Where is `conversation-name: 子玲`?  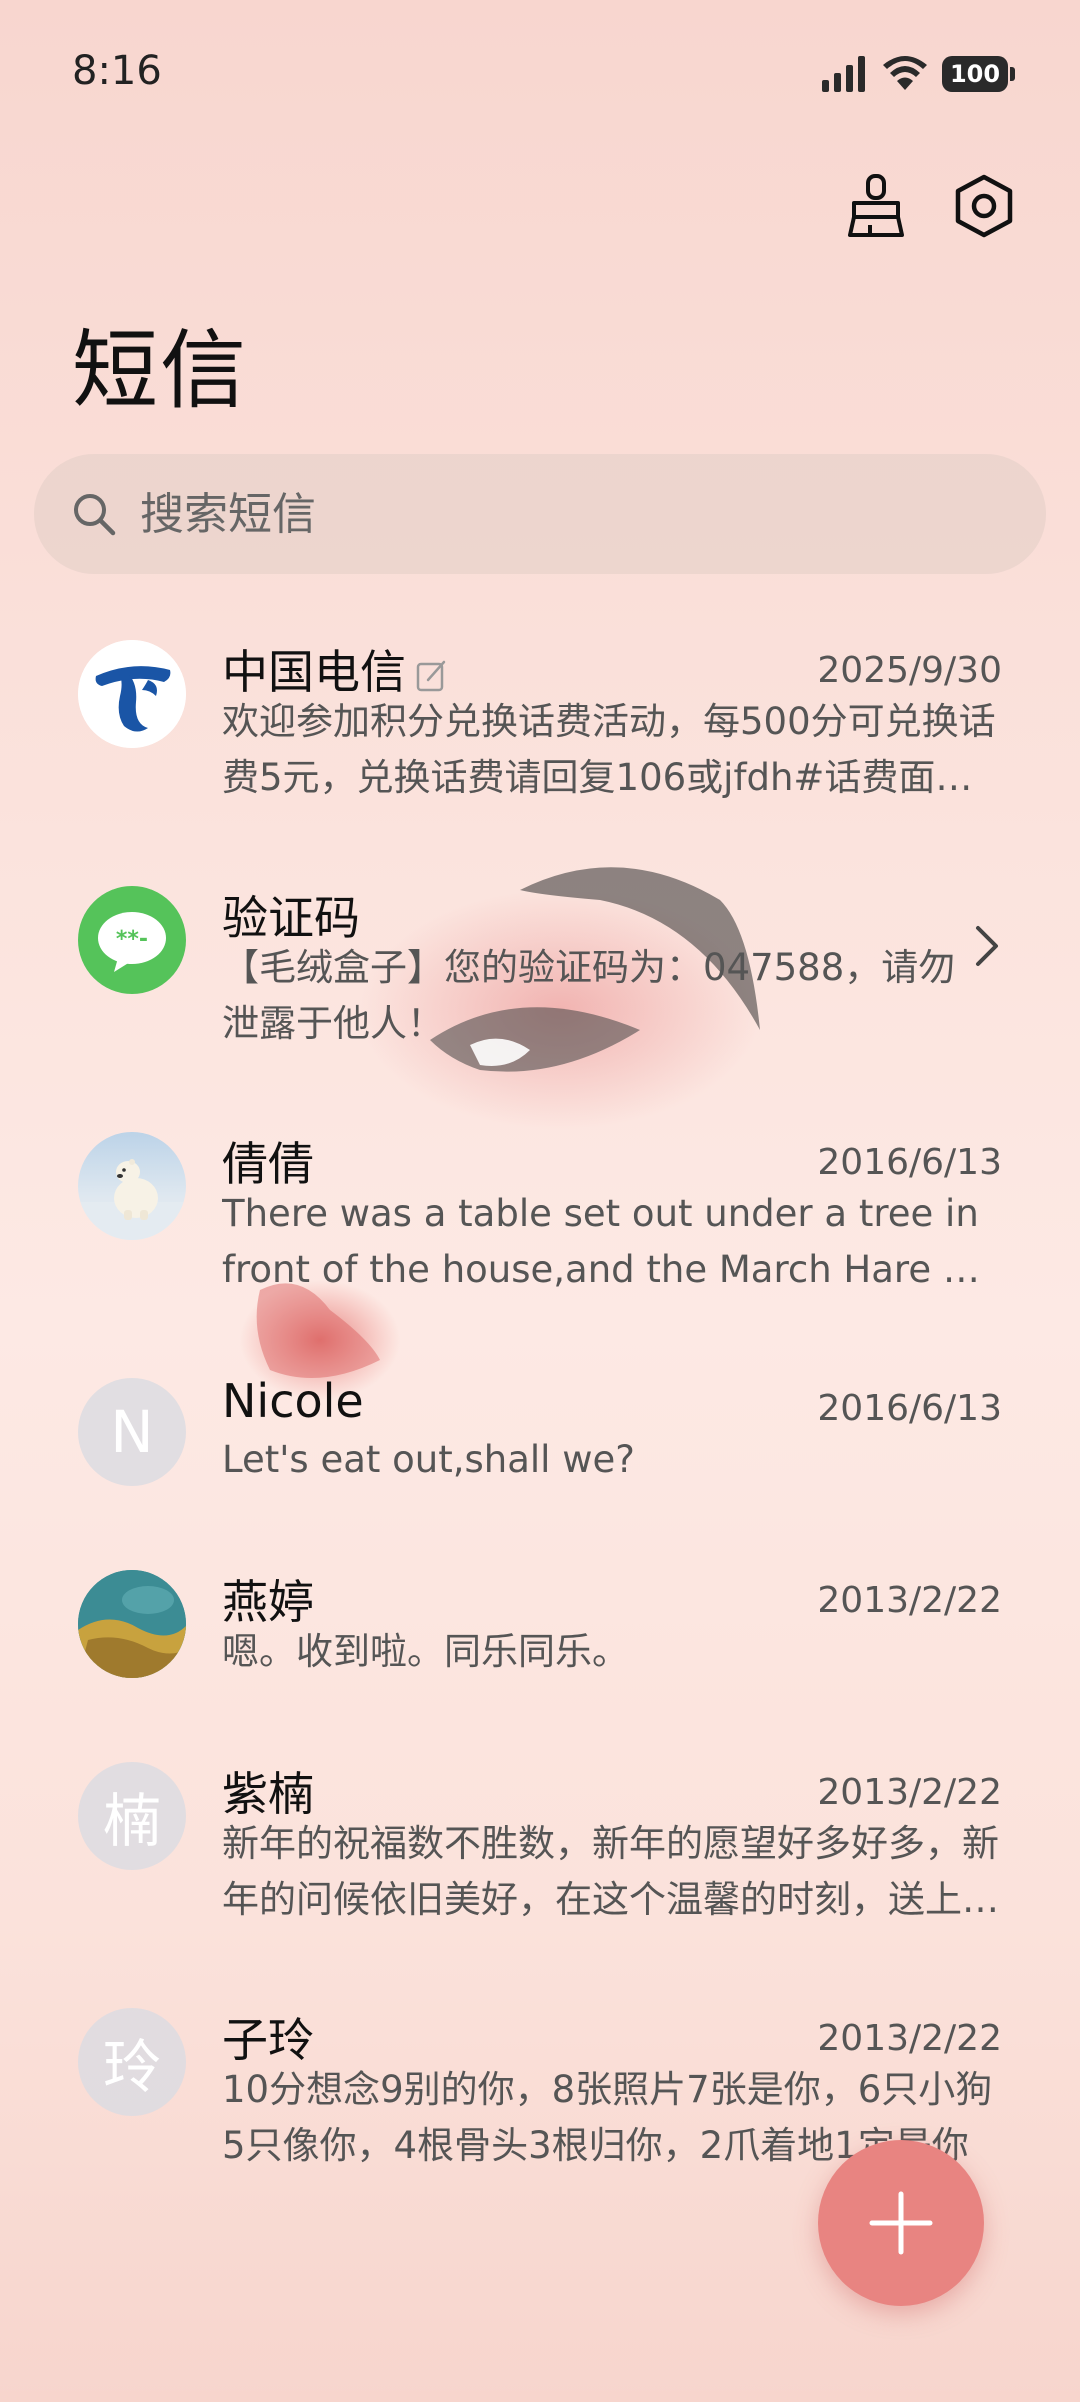
conversation-name: 子玲 is located at coordinates (268, 2040).